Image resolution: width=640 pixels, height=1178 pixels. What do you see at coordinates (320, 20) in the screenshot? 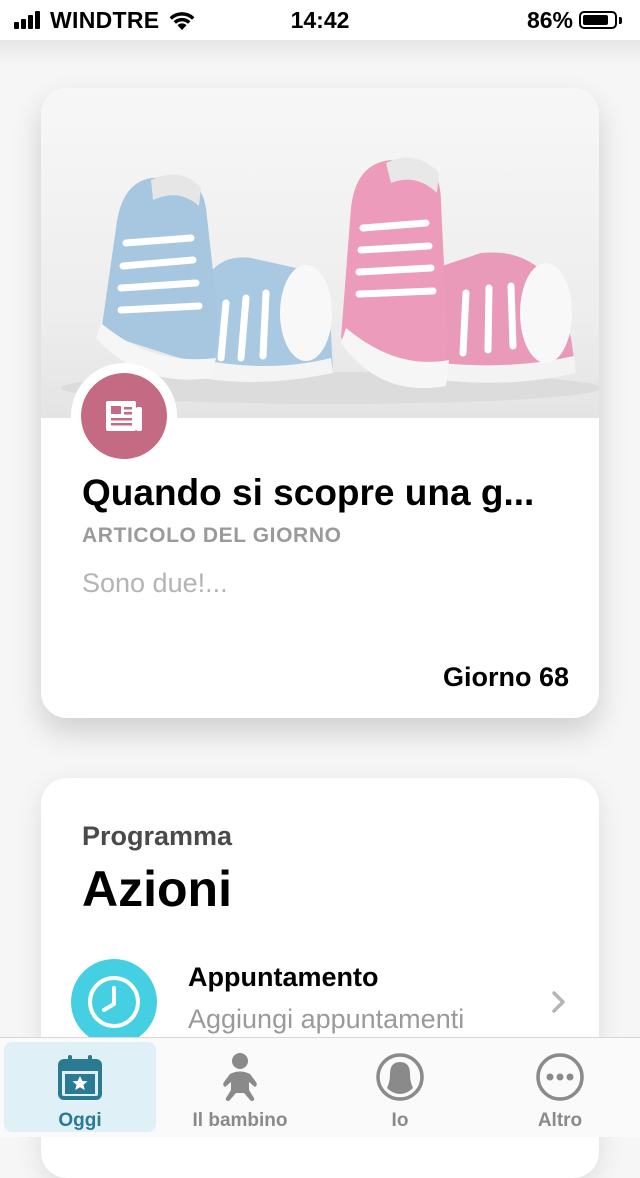
I see `status-bar: WINDTRE 14:42 86%` at bounding box center [320, 20].